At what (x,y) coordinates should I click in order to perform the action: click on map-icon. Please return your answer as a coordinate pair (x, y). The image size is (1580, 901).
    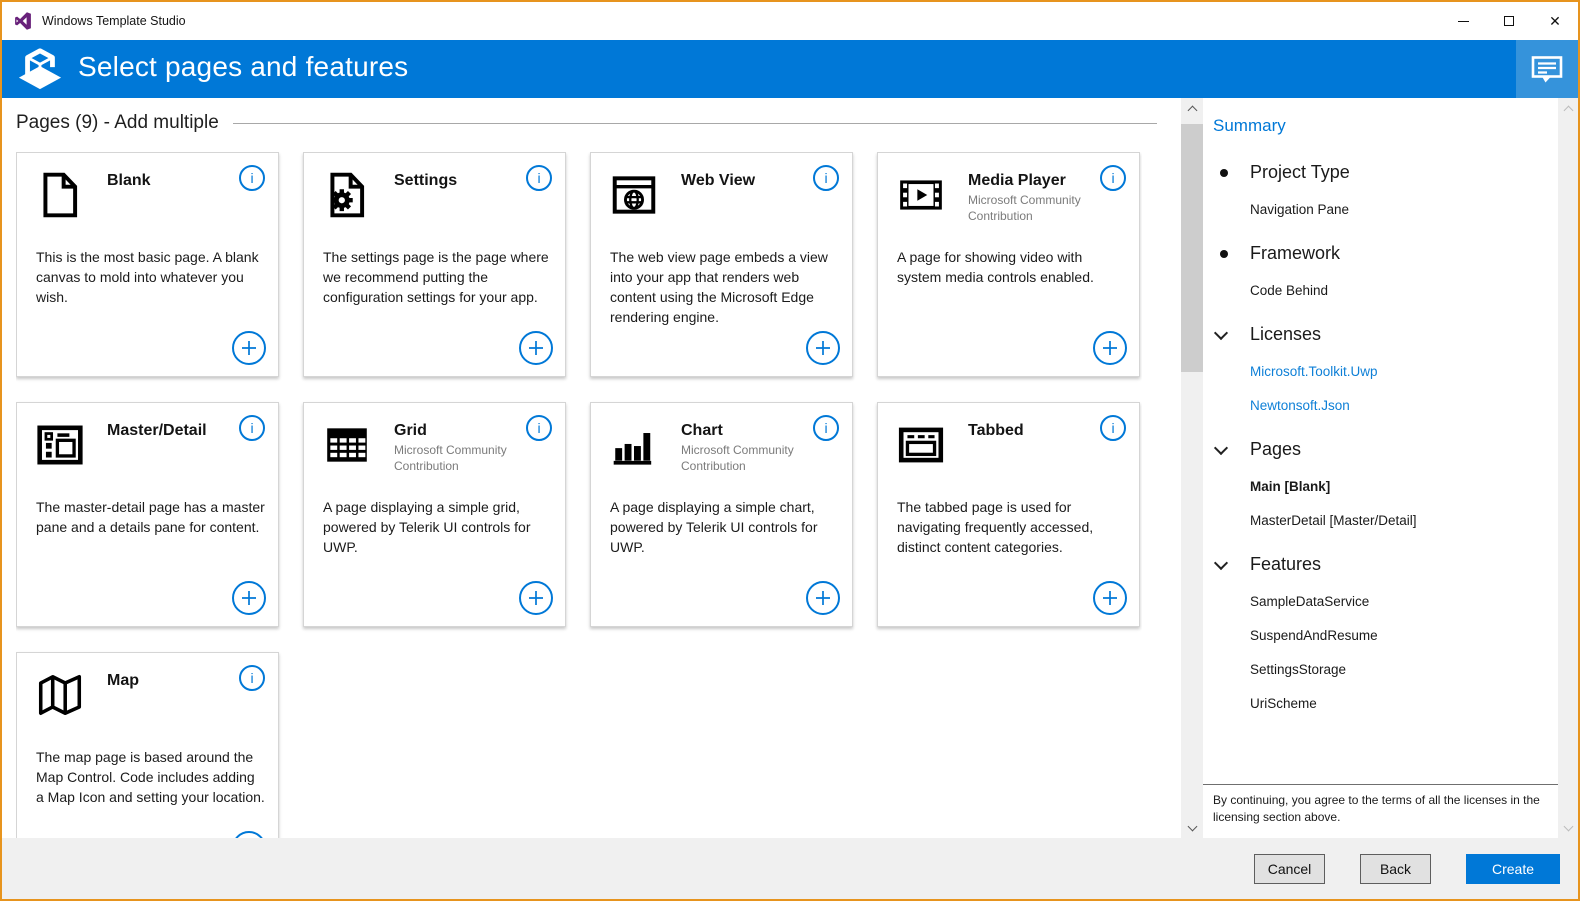
    Looking at the image, I should click on (60, 695).